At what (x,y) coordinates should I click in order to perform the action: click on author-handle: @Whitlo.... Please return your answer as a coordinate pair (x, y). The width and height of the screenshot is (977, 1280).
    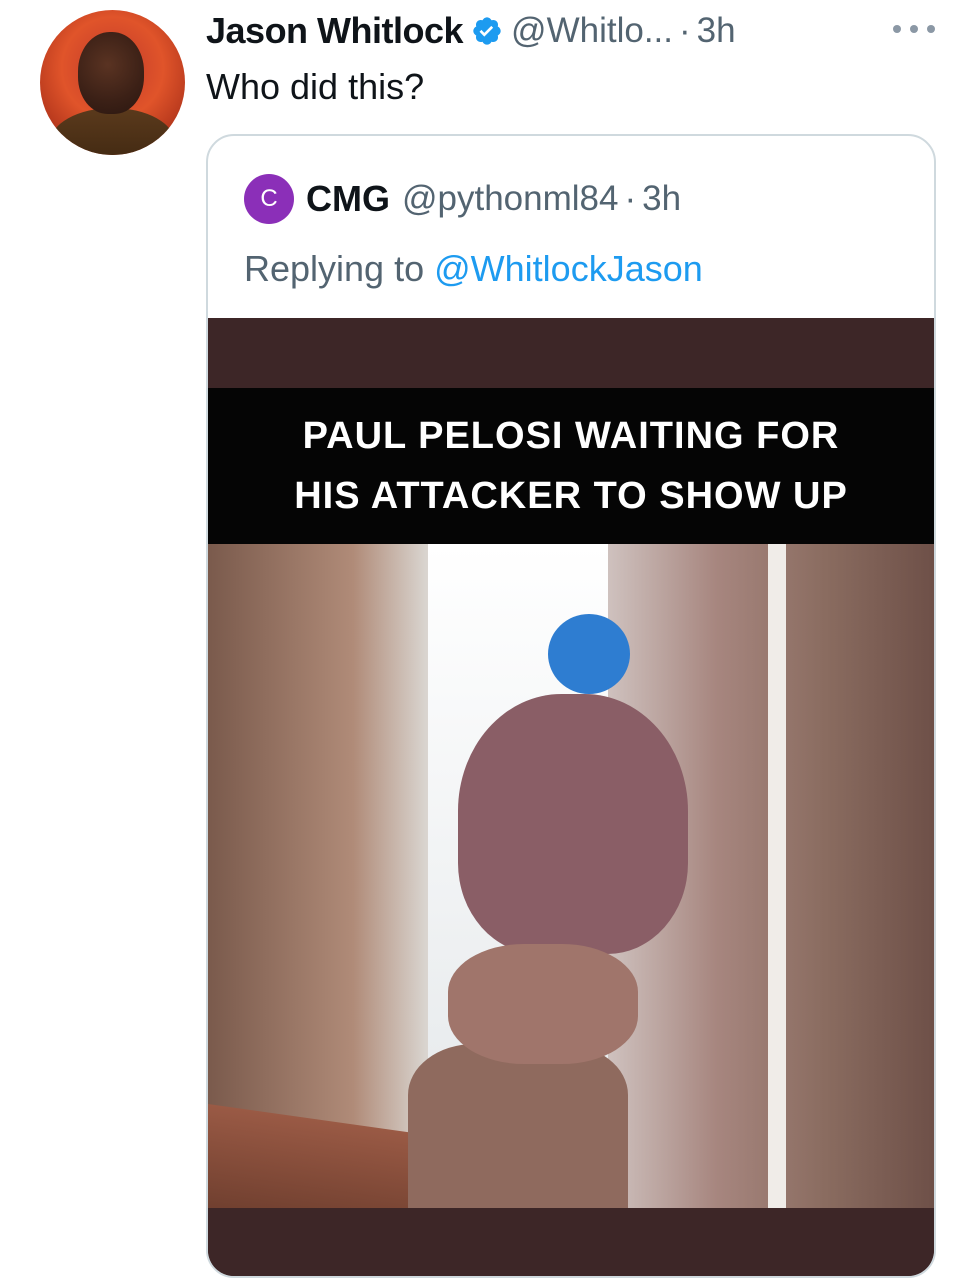
    Looking at the image, I should click on (592, 31).